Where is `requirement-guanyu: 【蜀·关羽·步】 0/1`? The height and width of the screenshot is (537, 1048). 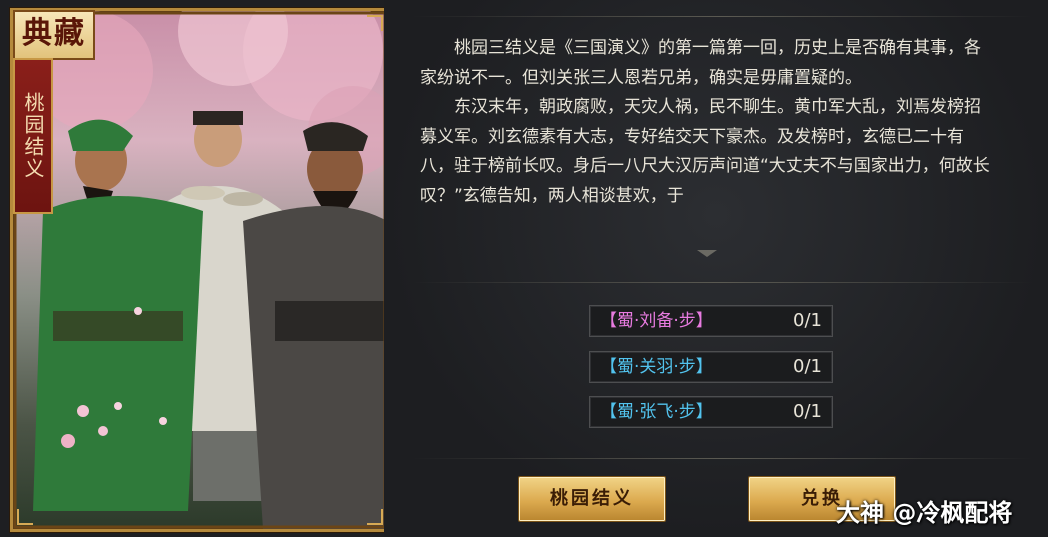 requirement-guanyu: 【蜀·关羽·步】 0/1 is located at coordinates (711, 367).